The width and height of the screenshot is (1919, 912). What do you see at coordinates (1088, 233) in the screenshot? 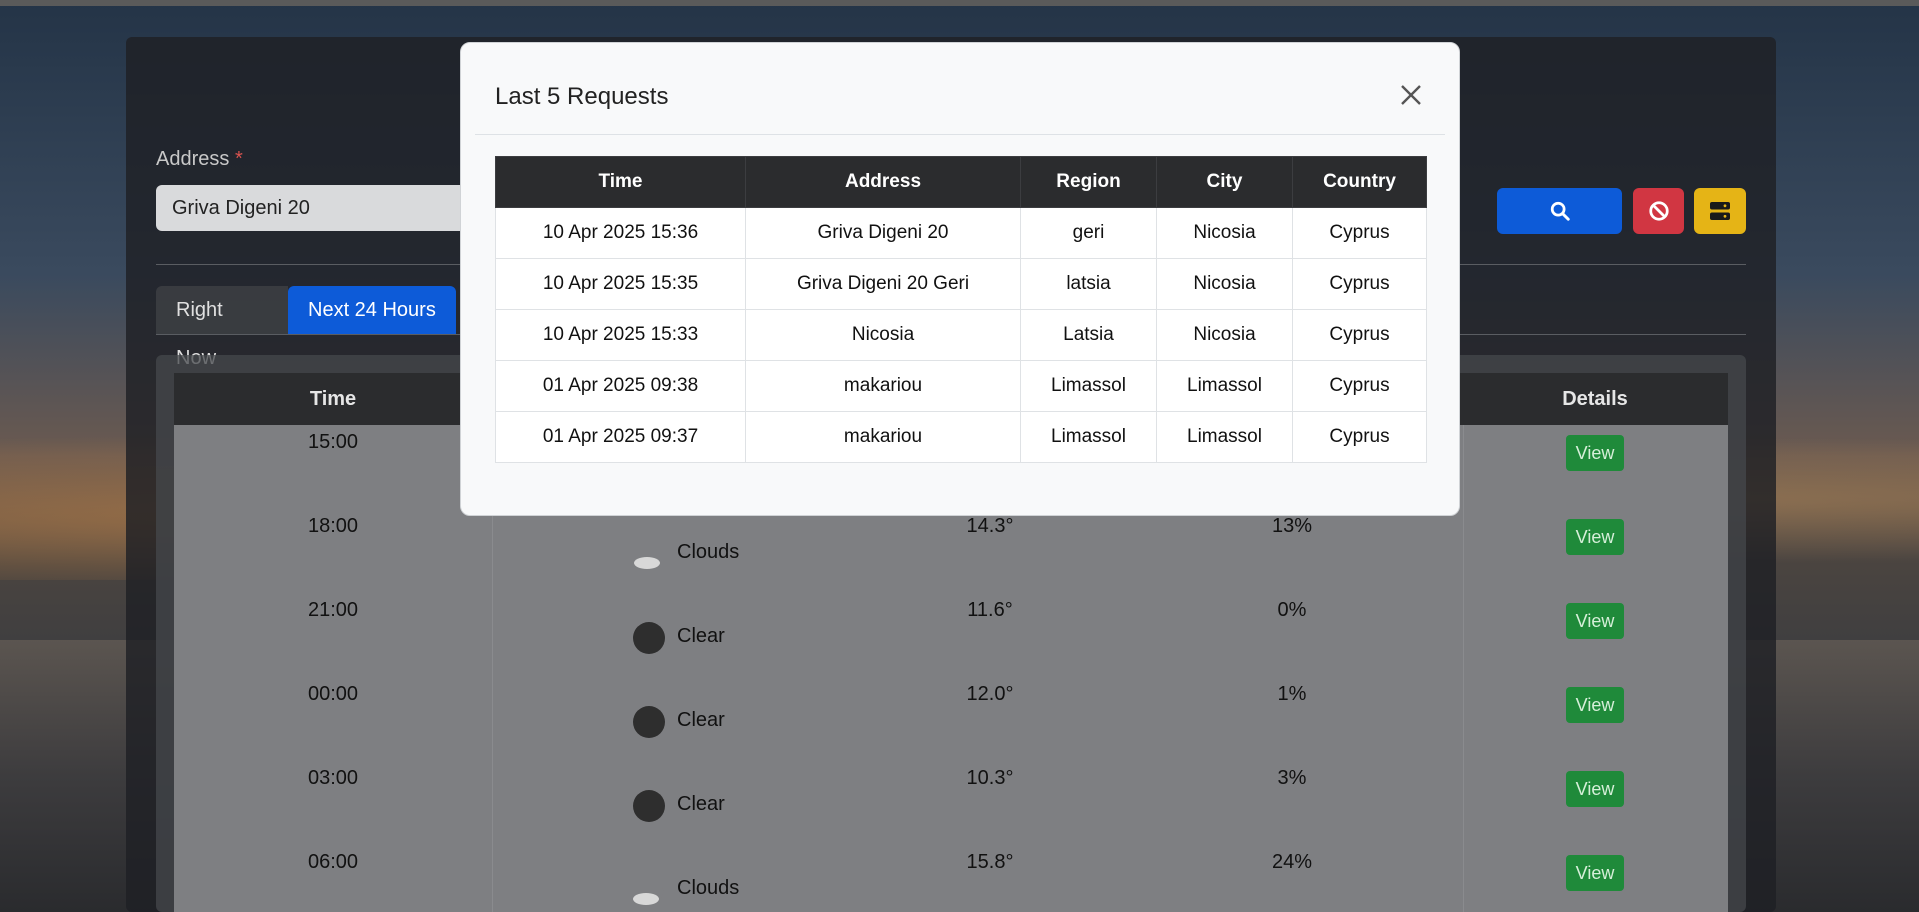
I see `cell-region: geri` at bounding box center [1088, 233].